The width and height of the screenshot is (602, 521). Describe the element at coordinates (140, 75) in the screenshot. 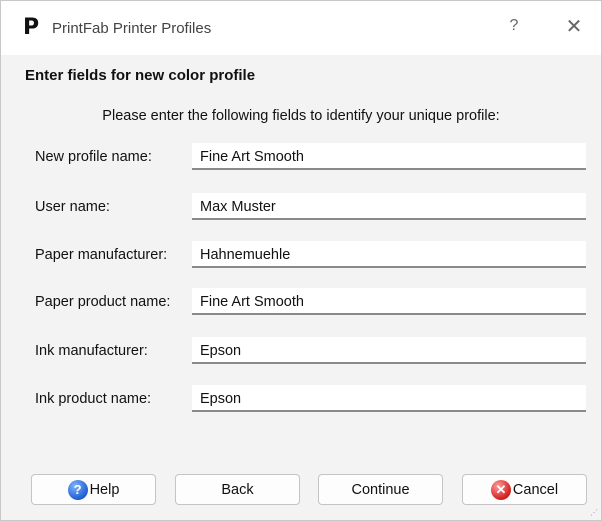

I see `form-heading: Enter fields for new color profile` at that location.